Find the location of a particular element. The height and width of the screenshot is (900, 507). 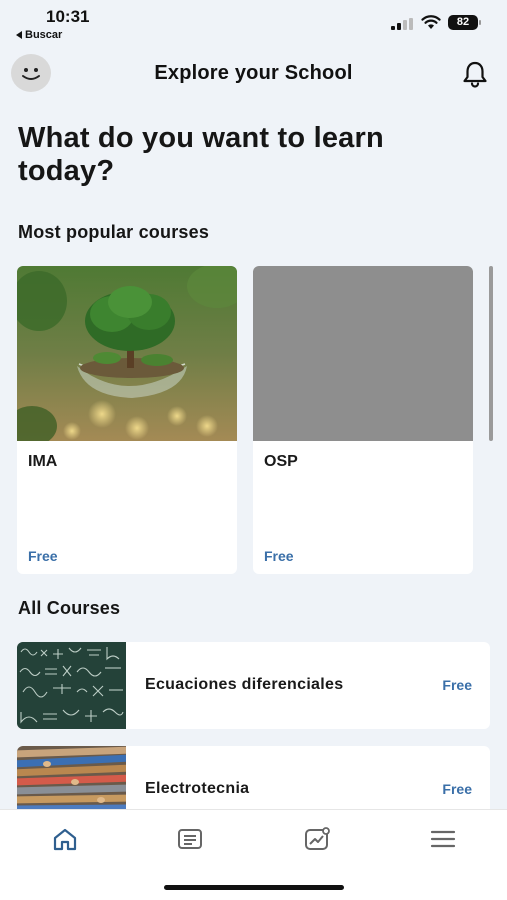

battery-level: 82 is located at coordinates (463, 22).